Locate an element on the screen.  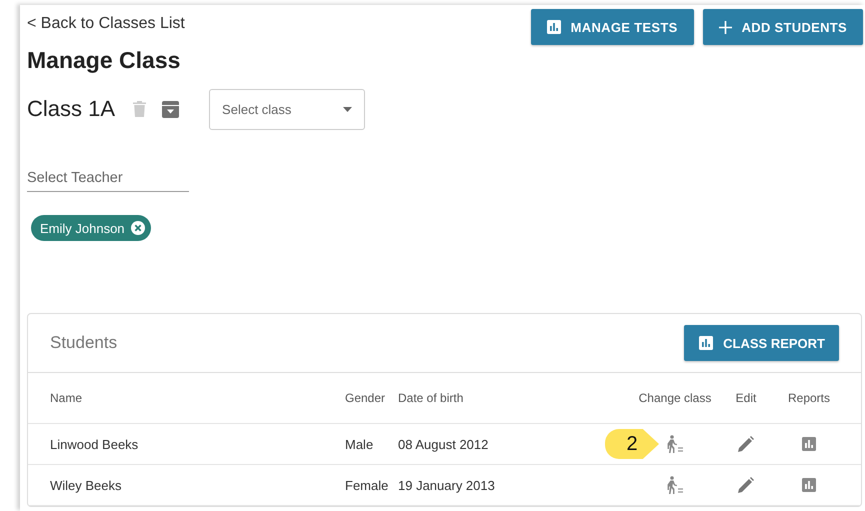
class-report-button: CLASS REPORT is located at coordinates (761, 343).